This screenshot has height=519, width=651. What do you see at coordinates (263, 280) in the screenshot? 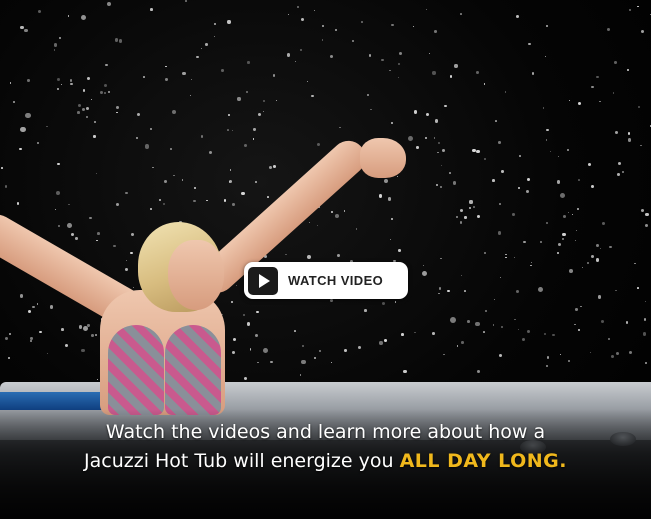
I see `play-icon` at bounding box center [263, 280].